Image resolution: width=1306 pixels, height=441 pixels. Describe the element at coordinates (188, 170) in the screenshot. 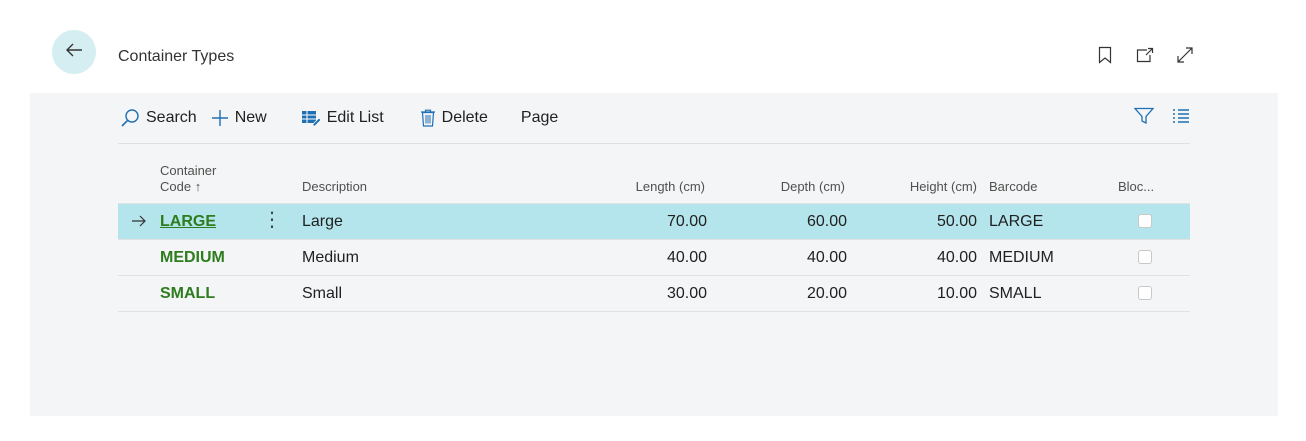

I see `column-header-code-line1: Container` at that location.